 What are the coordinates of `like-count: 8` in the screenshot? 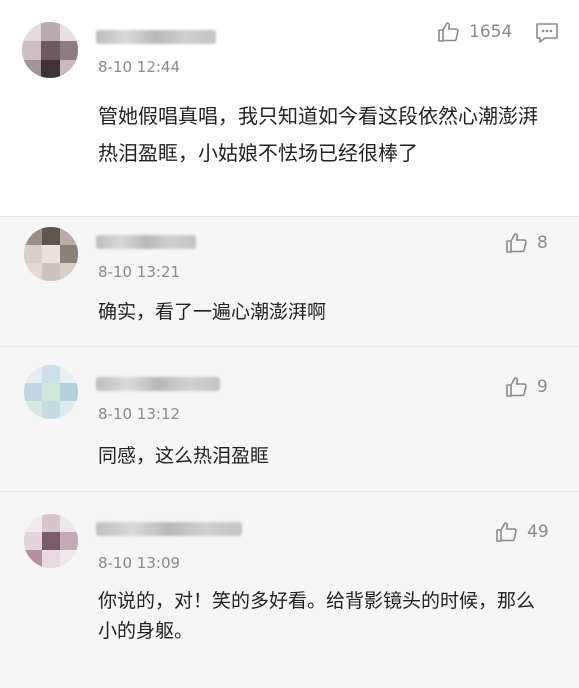 It's located at (542, 243).